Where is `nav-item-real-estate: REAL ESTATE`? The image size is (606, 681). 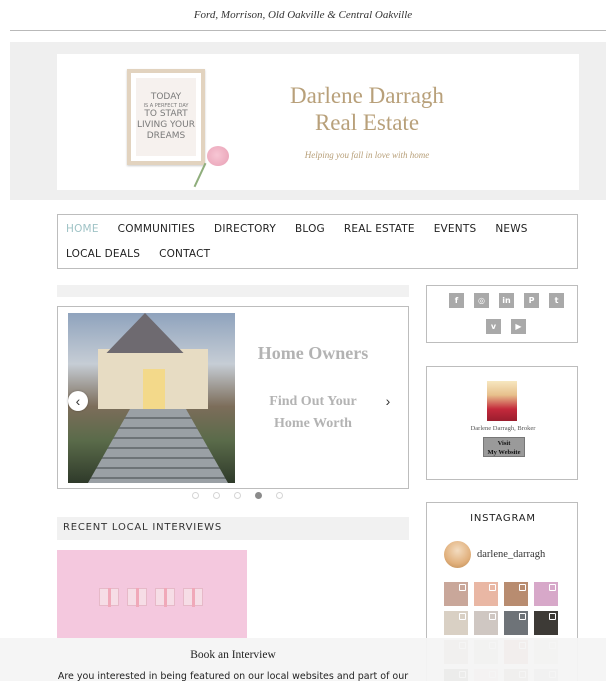
nav-item-real-estate: REAL ESTATE is located at coordinates (379, 229).